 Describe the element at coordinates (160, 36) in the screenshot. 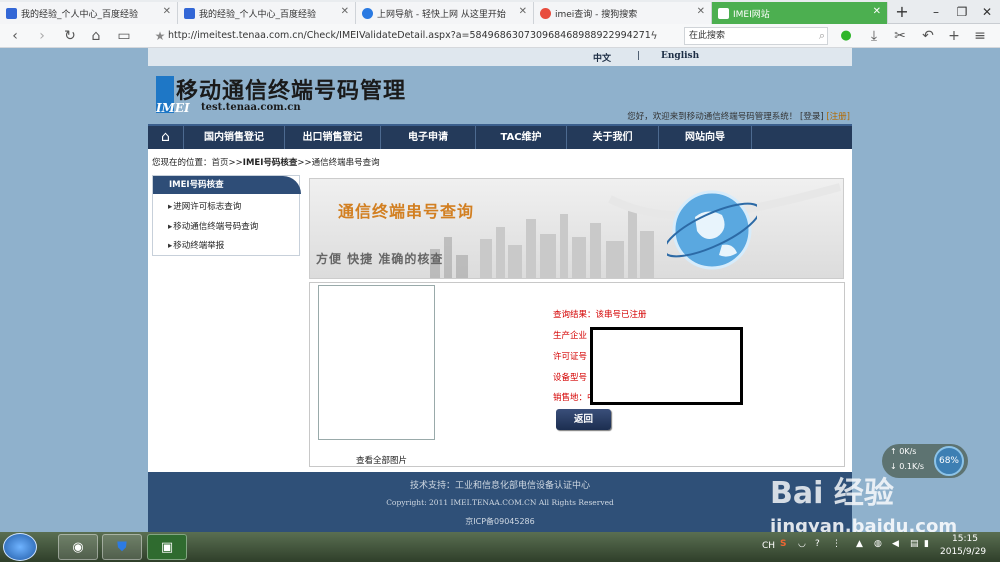

I see `bookmark-star-icon: ★` at that location.